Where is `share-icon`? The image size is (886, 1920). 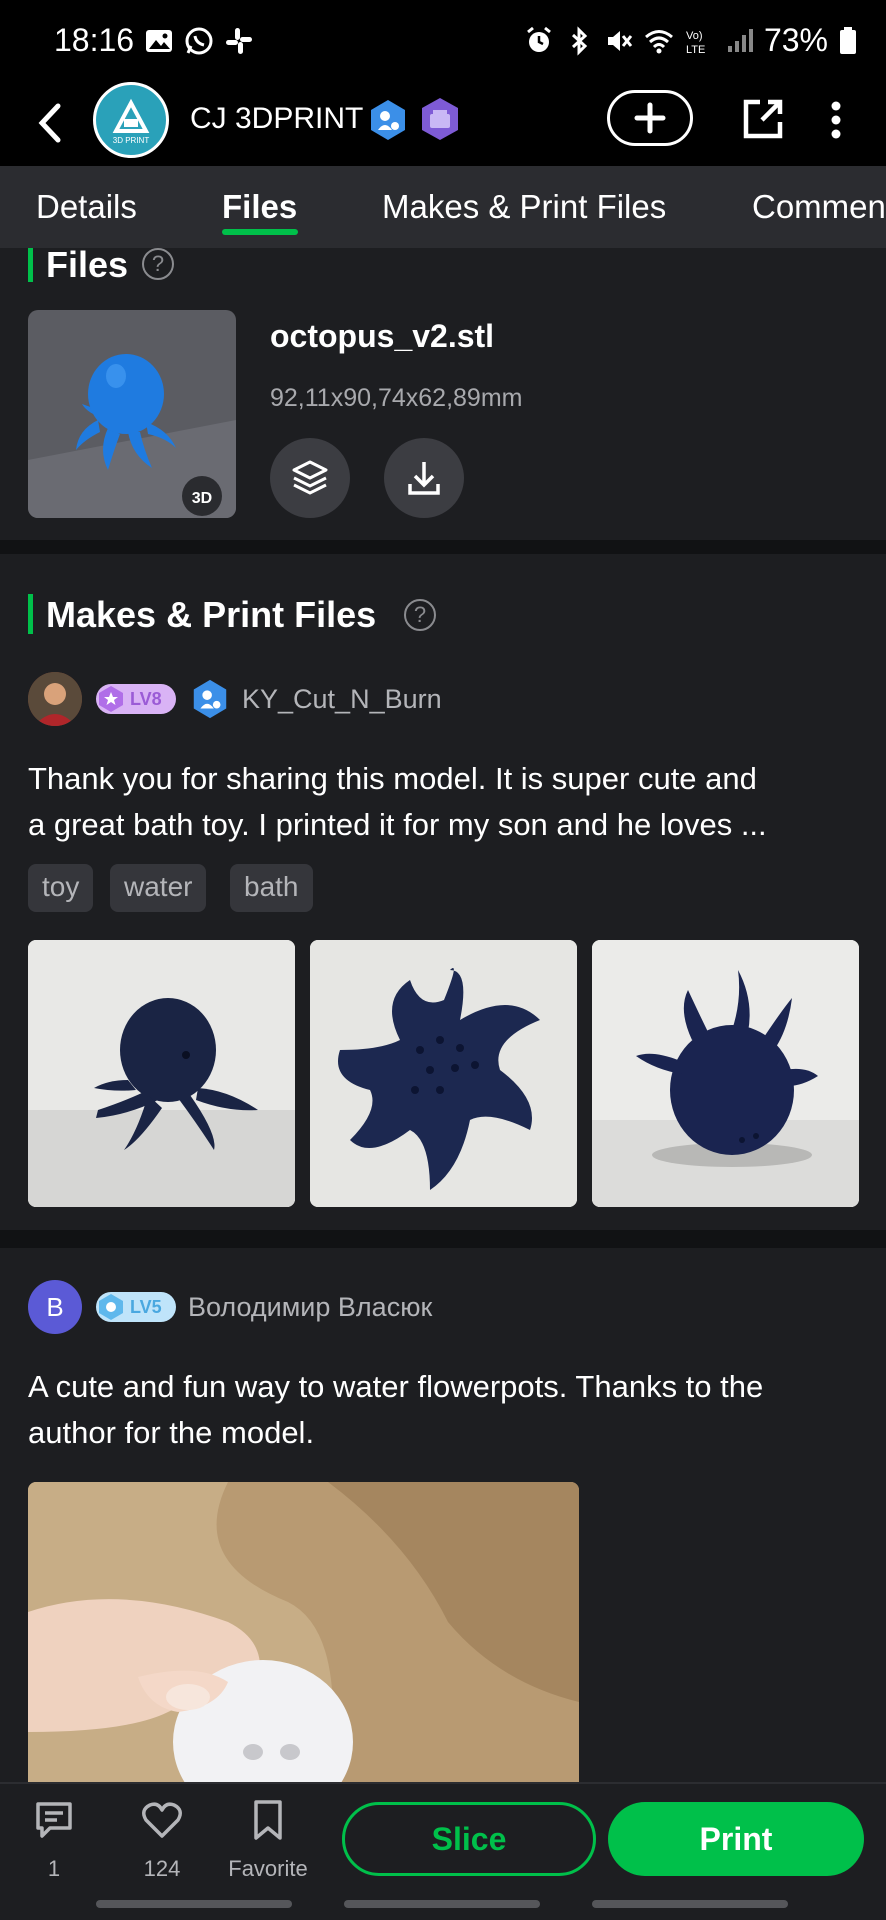
share-icon is located at coordinates (763, 119).